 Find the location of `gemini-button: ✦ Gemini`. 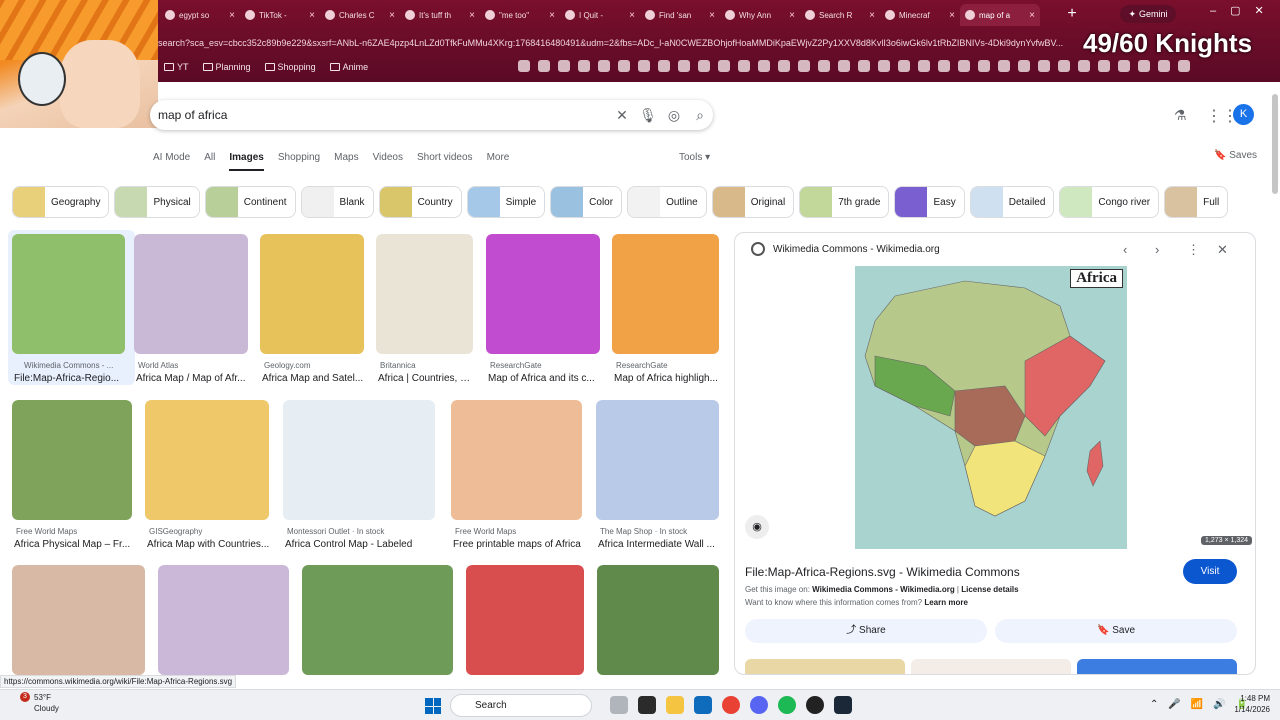

gemini-button: ✦ Gemini is located at coordinates (1148, 14).